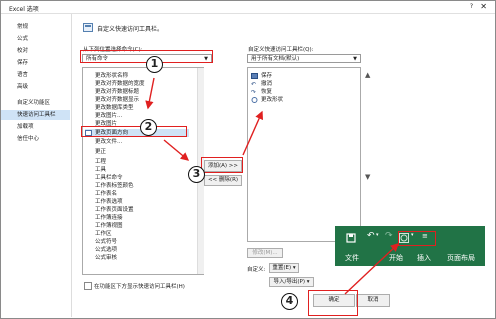  What do you see at coordinates (148, 127) in the screenshot?
I see `step-marker-2: 2` at bounding box center [148, 127].